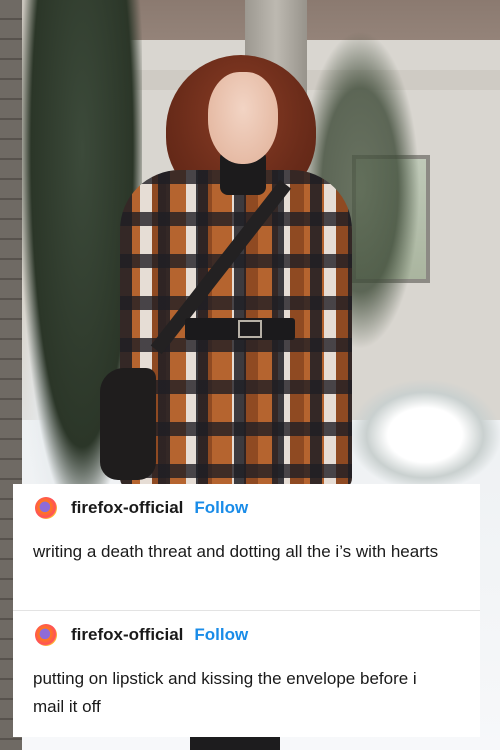 The width and height of the screenshot is (500, 750). What do you see at coordinates (425, 435) in the screenshot?
I see `snowy-shrub` at bounding box center [425, 435].